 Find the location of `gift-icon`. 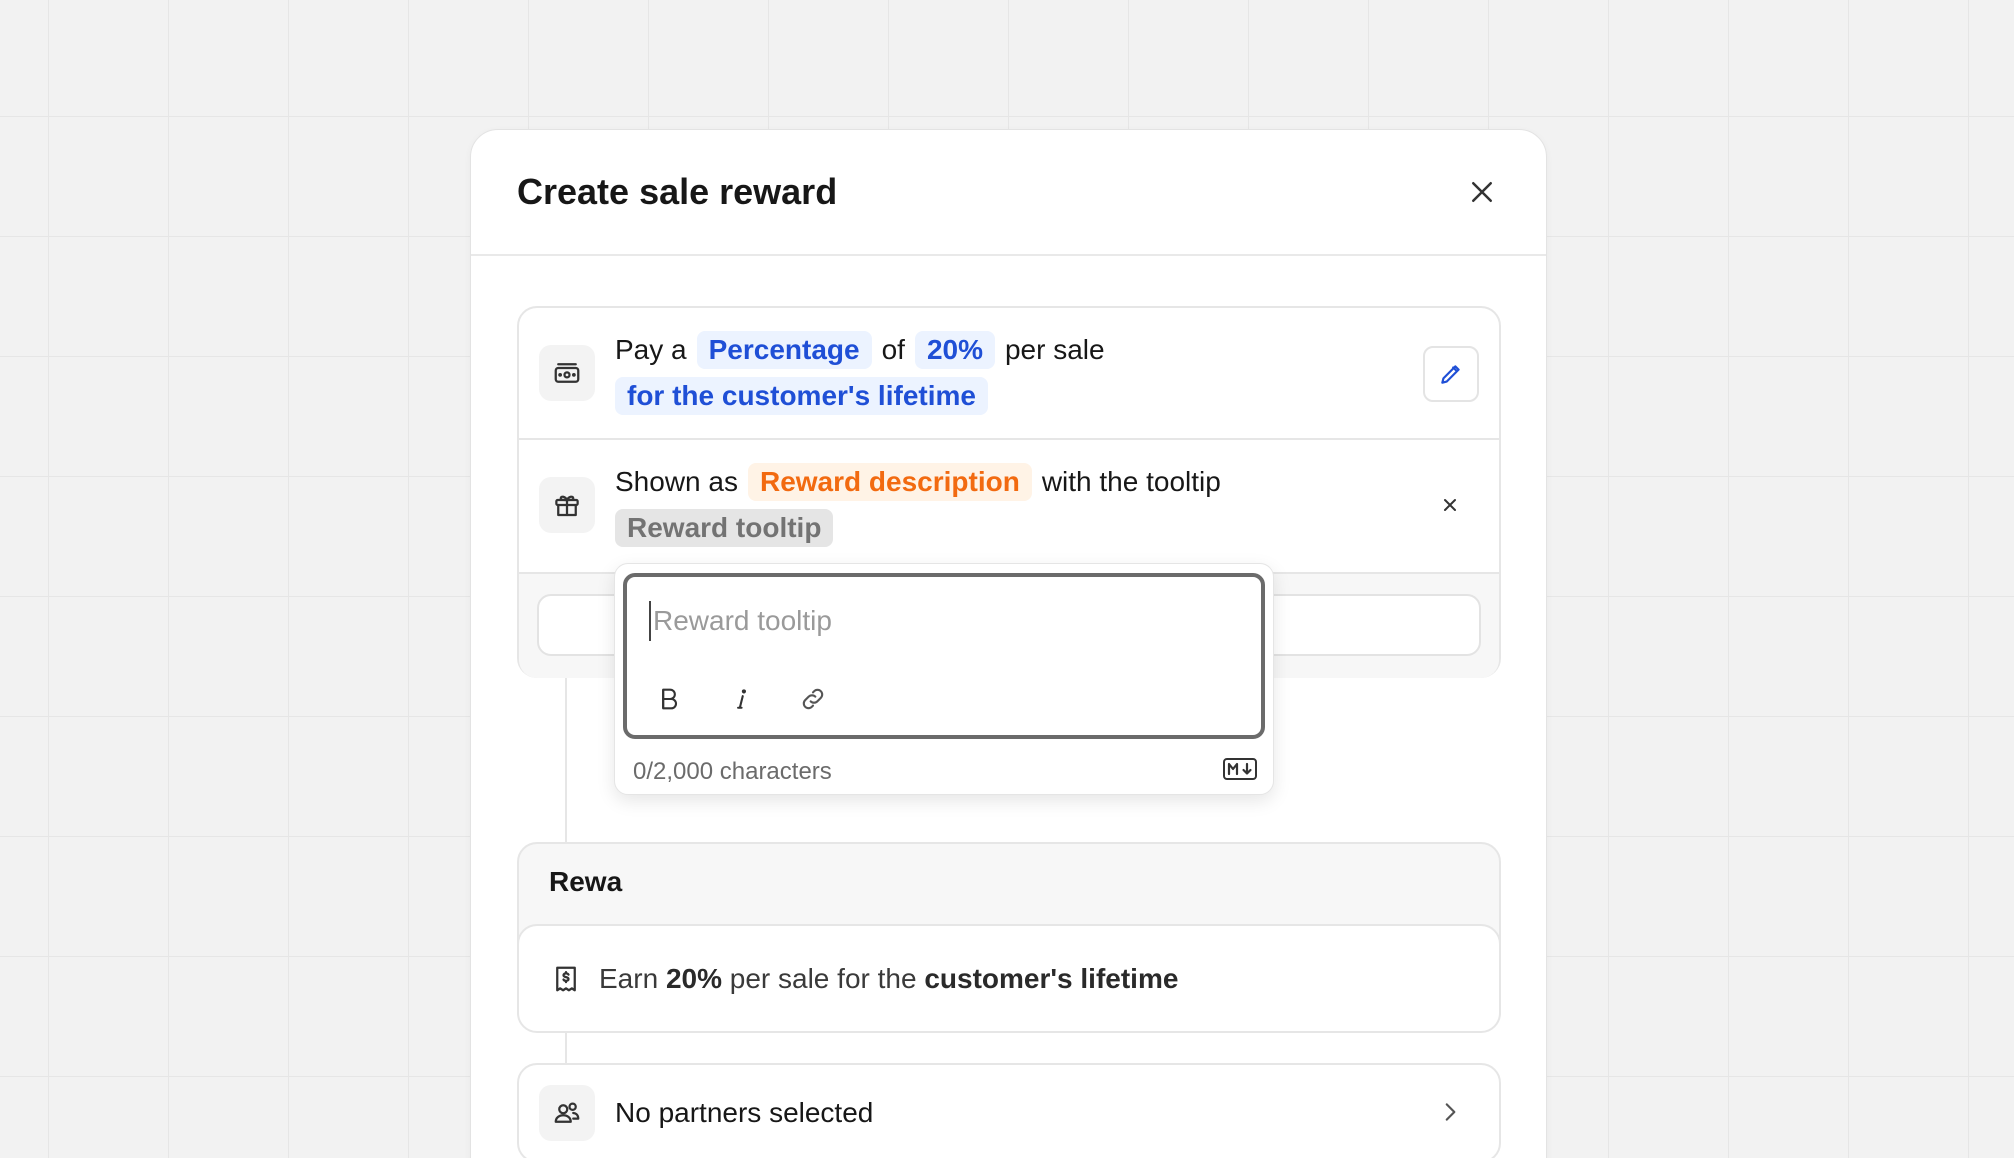

gift-icon is located at coordinates (567, 506).